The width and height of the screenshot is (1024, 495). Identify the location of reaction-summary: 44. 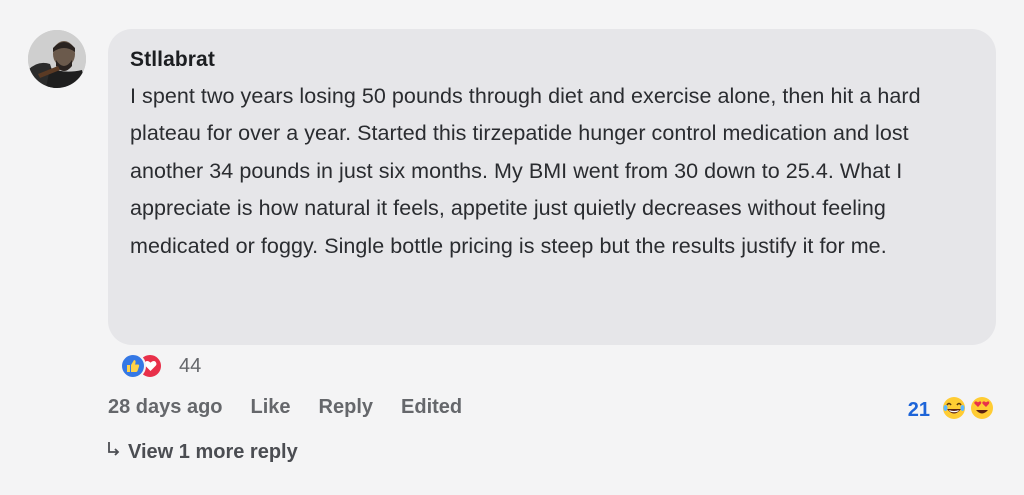
(160, 366).